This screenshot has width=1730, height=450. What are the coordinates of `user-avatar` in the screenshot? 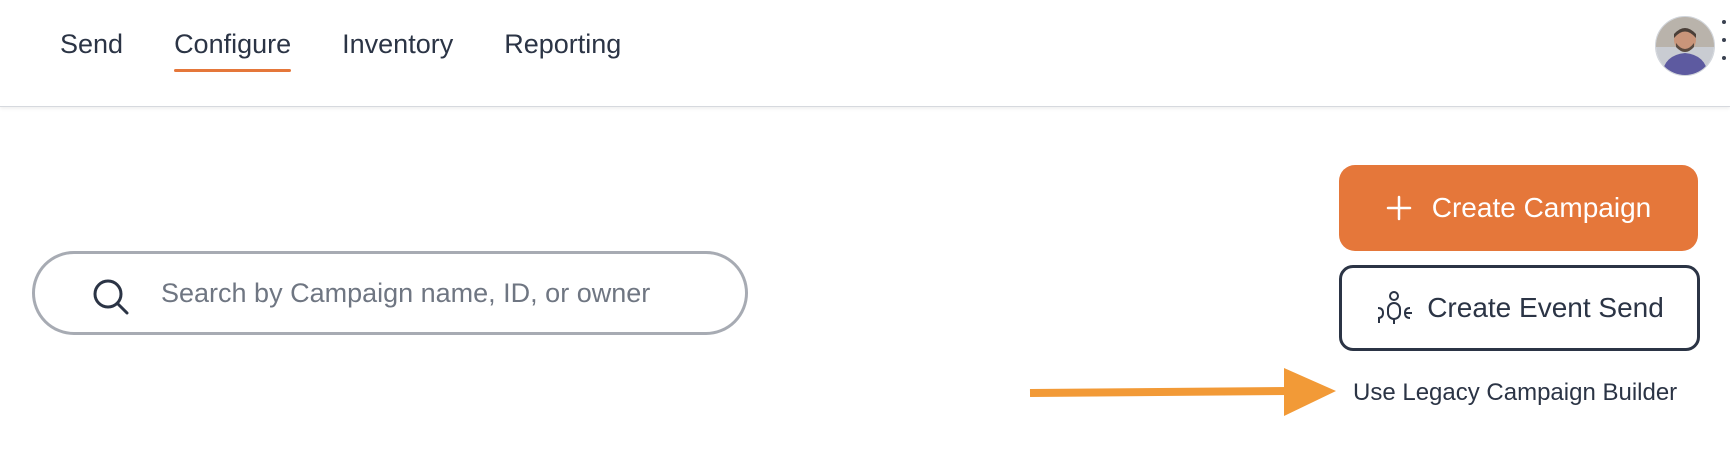 It's located at (1685, 46).